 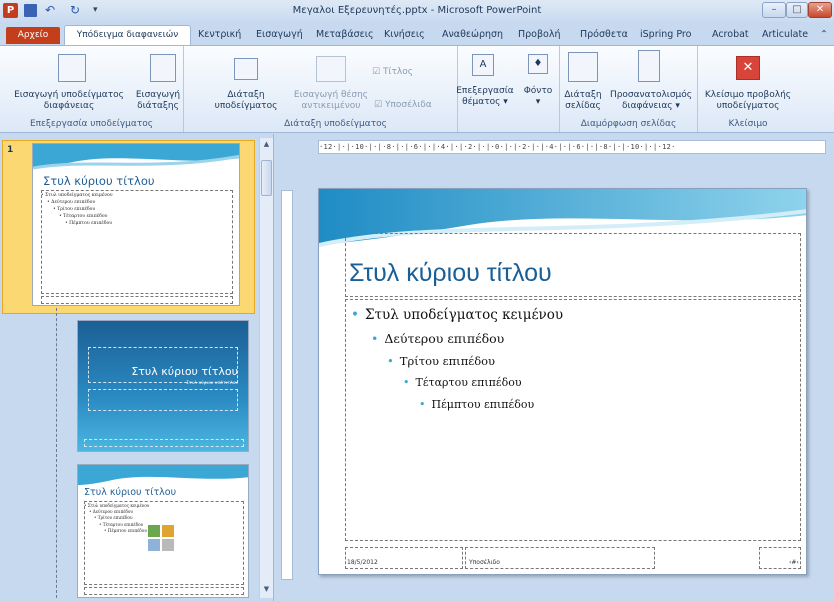 What do you see at coordinates (10, 10) in the screenshot?
I see `powerpoint-app-icon: P` at bounding box center [10, 10].